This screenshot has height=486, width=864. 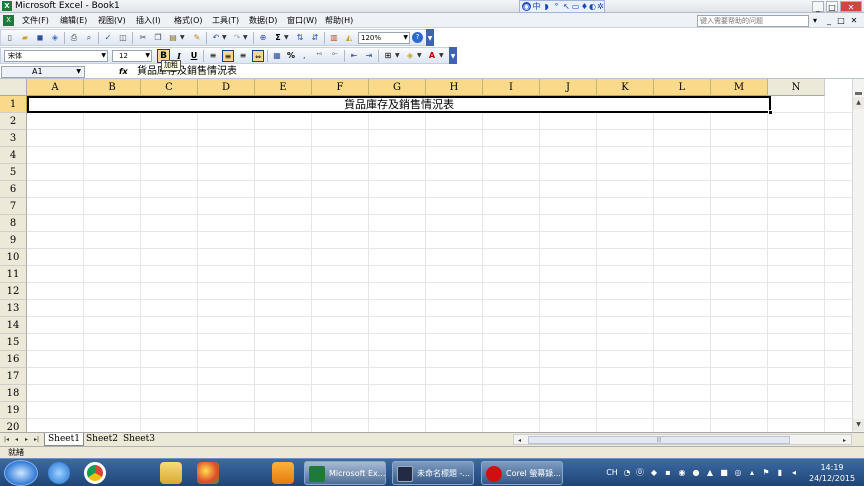 I want to click on media-player-icon, so click(x=283, y=473).